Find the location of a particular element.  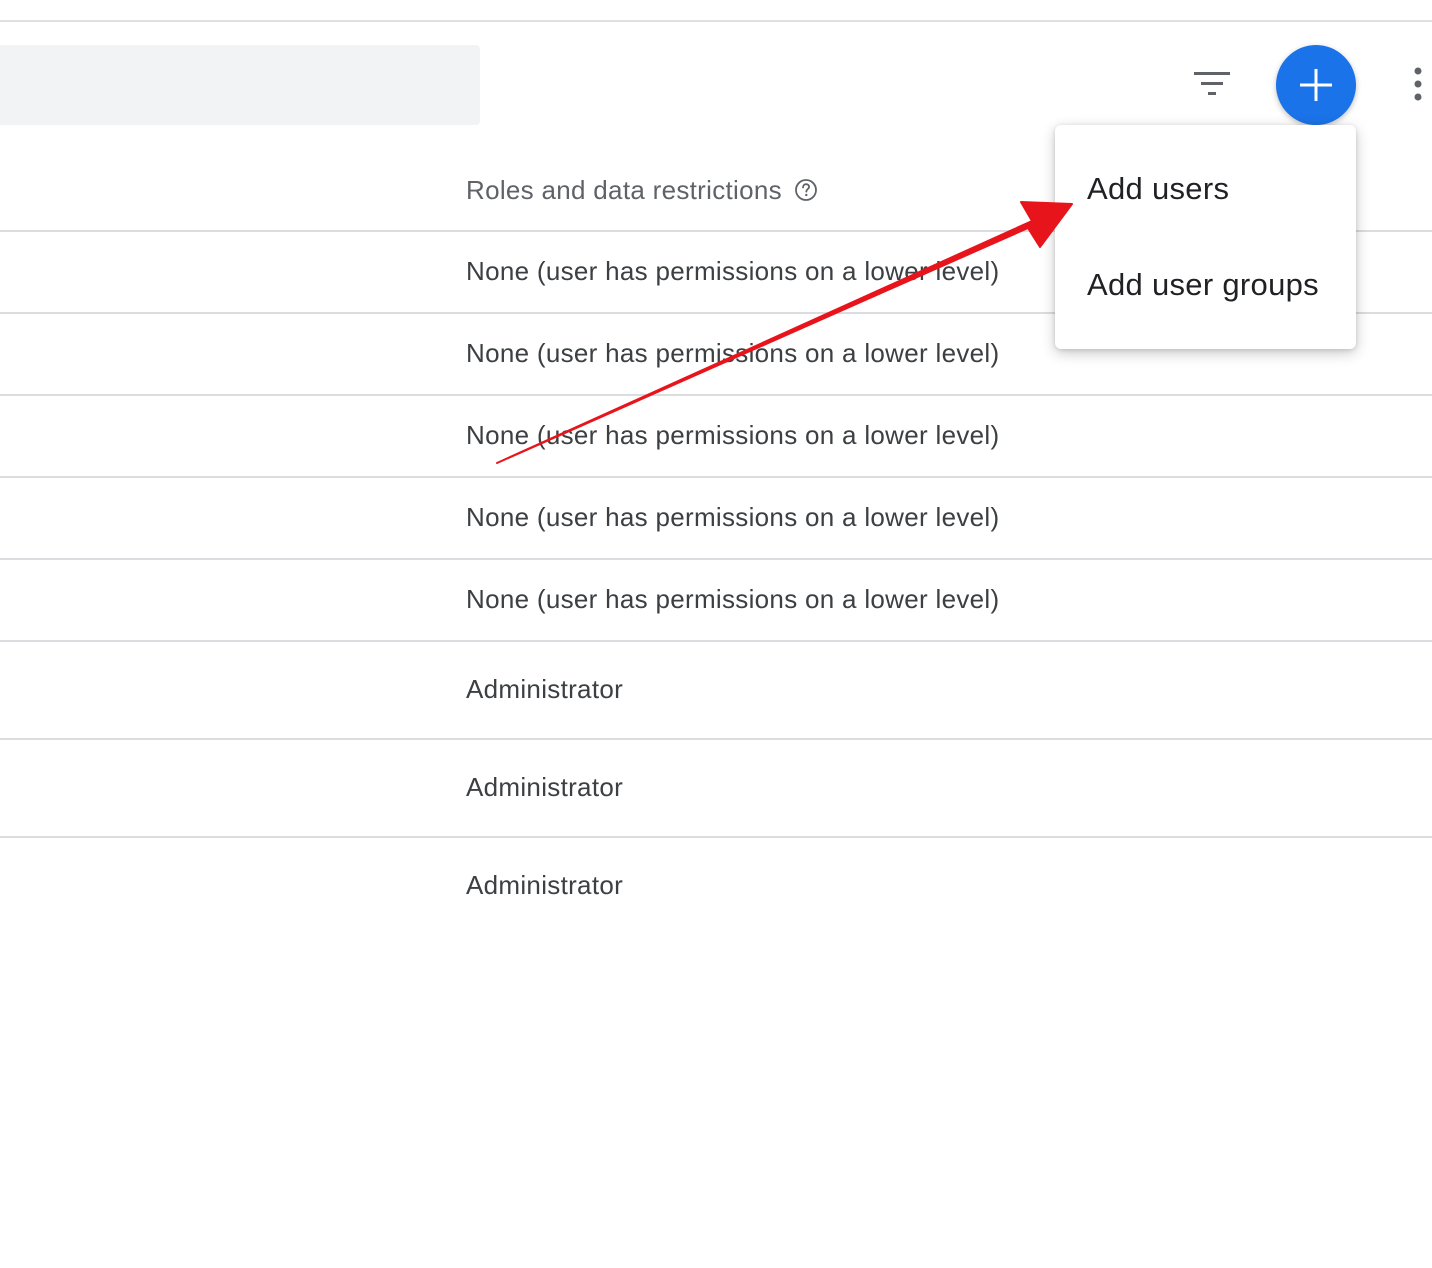

more-options-button is located at coordinates (1418, 84).